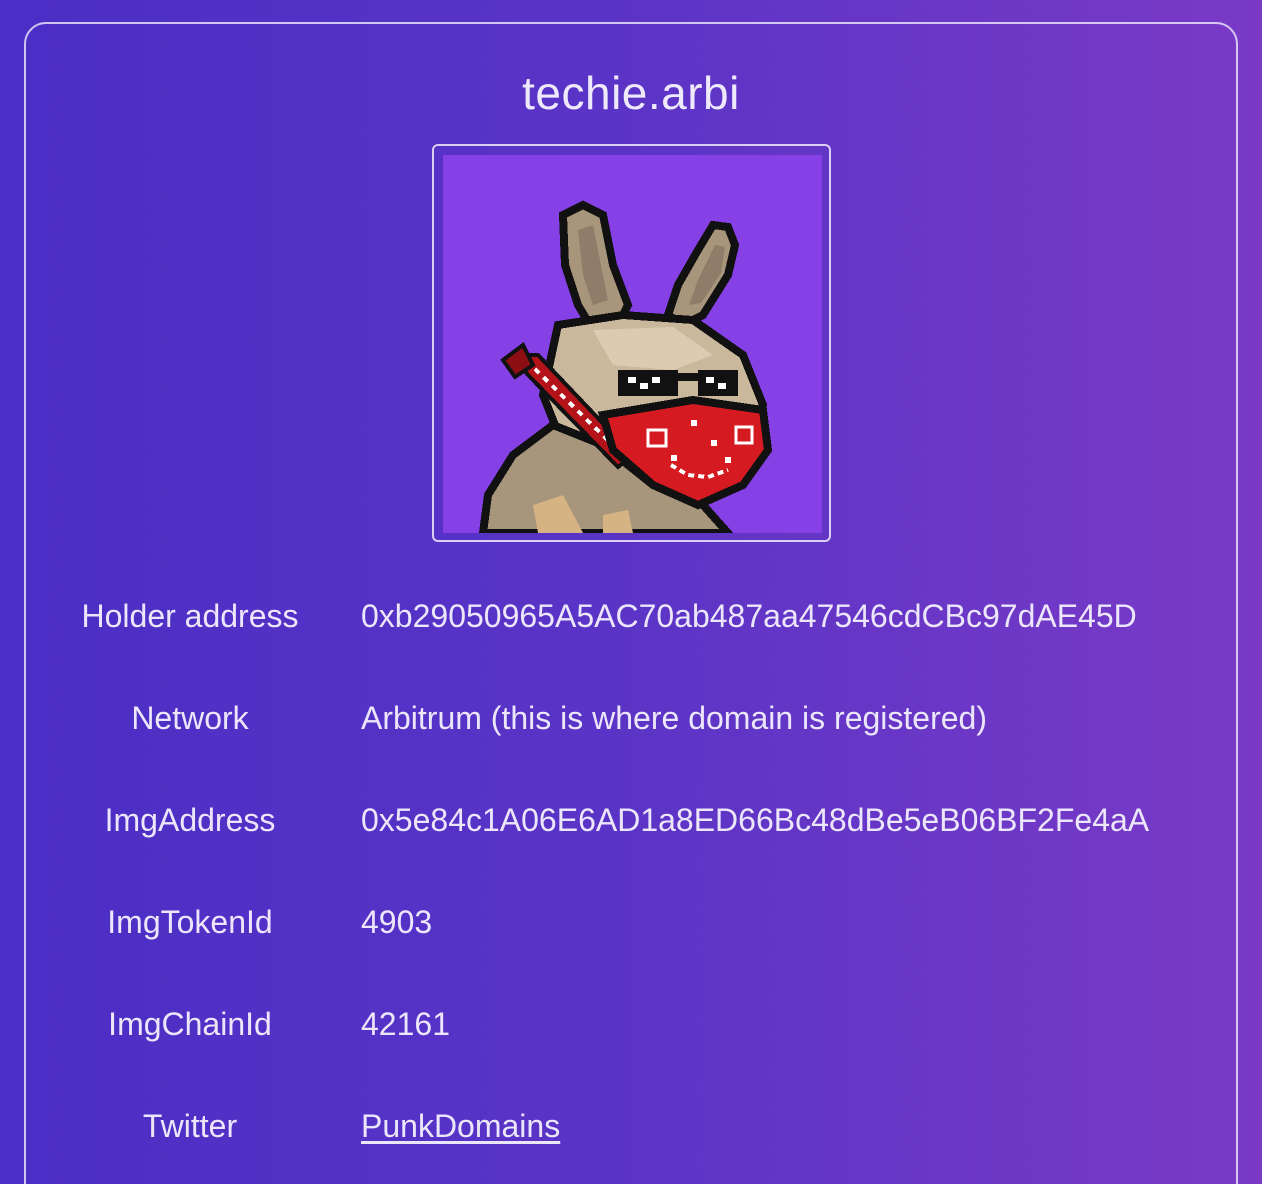 The height and width of the screenshot is (1184, 1262). What do you see at coordinates (190, 1126) in the screenshot?
I see `twitter-label: Twitter` at bounding box center [190, 1126].